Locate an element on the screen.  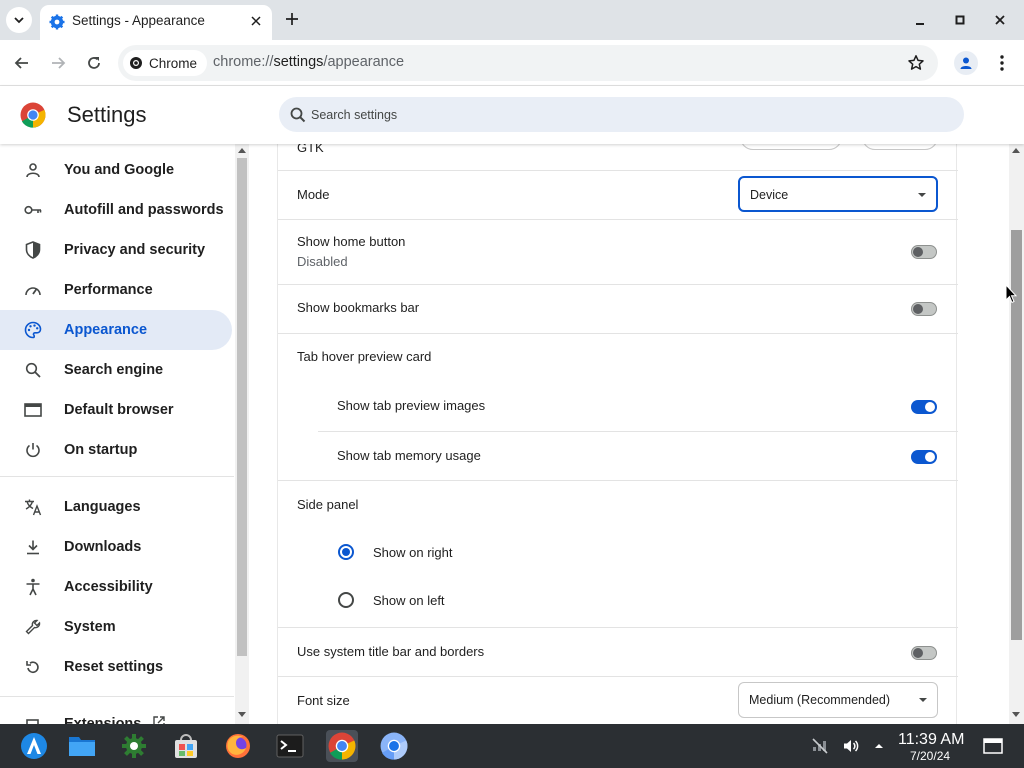
search-input is located at coordinates (621, 114).